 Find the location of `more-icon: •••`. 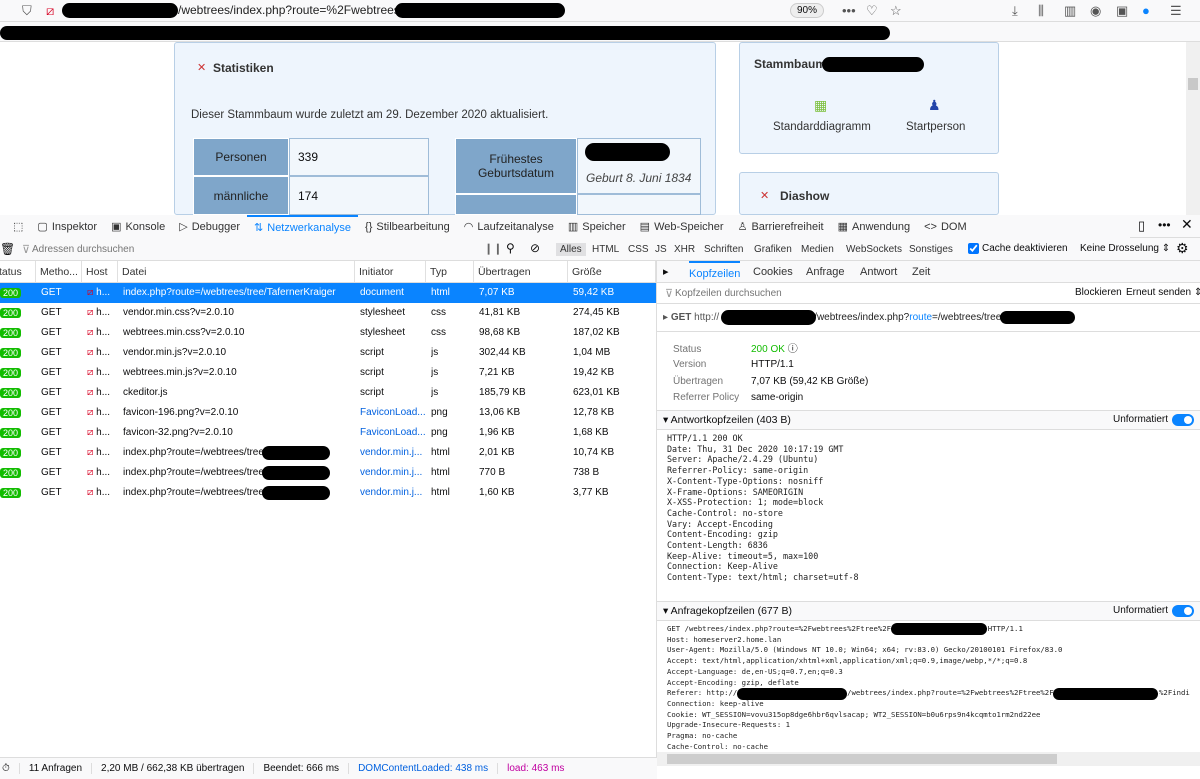

more-icon: ••• is located at coordinates (849, 10).